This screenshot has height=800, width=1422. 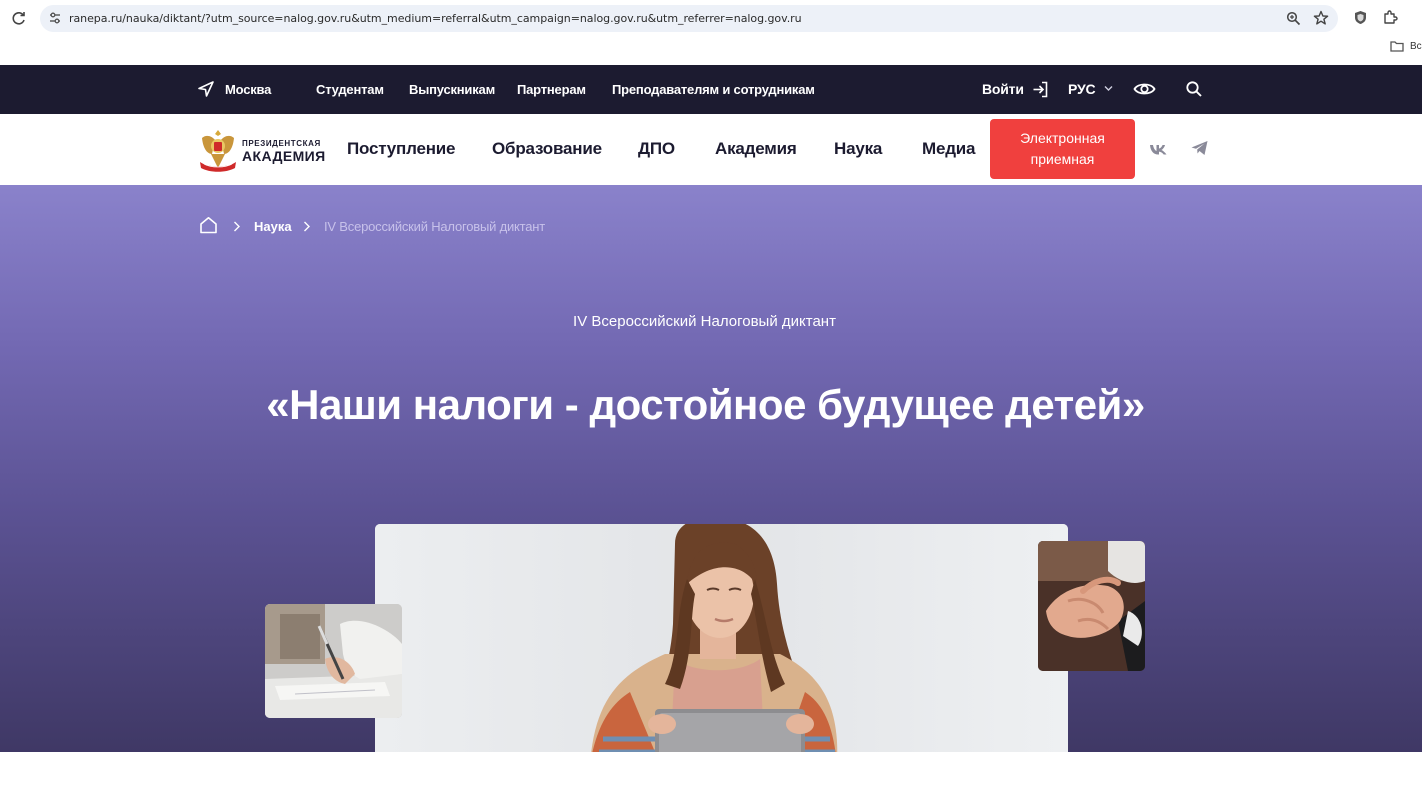 What do you see at coordinates (721, 638) in the screenshot?
I see `hero-photo-woman-tablet` at bounding box center [721, 638].